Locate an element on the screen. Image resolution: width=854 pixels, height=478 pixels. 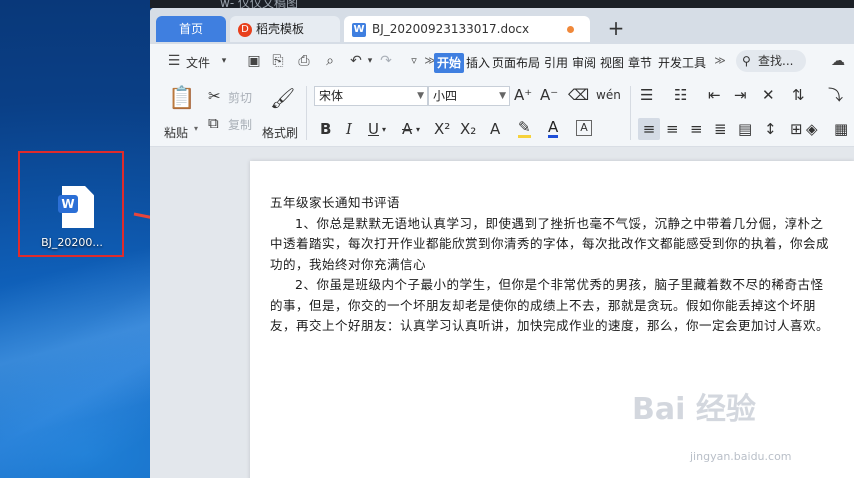
cut-button: 剪切 is located at coordinates (240, 97).